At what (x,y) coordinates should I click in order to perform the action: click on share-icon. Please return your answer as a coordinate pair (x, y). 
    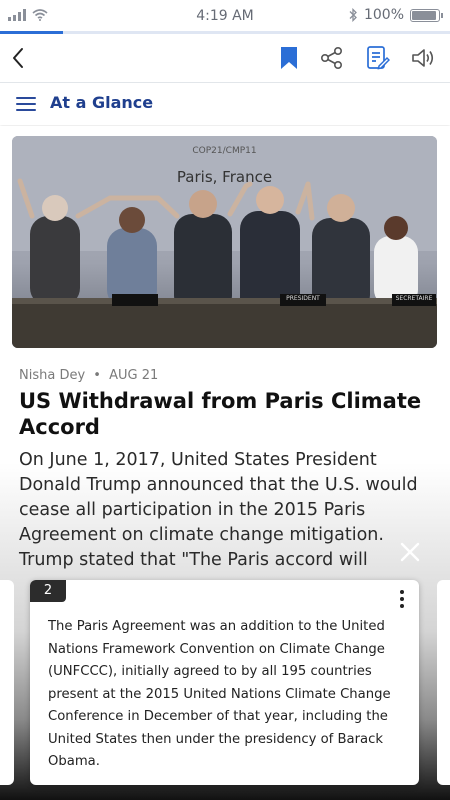
    Looking at the image, I should click on (331, 58).